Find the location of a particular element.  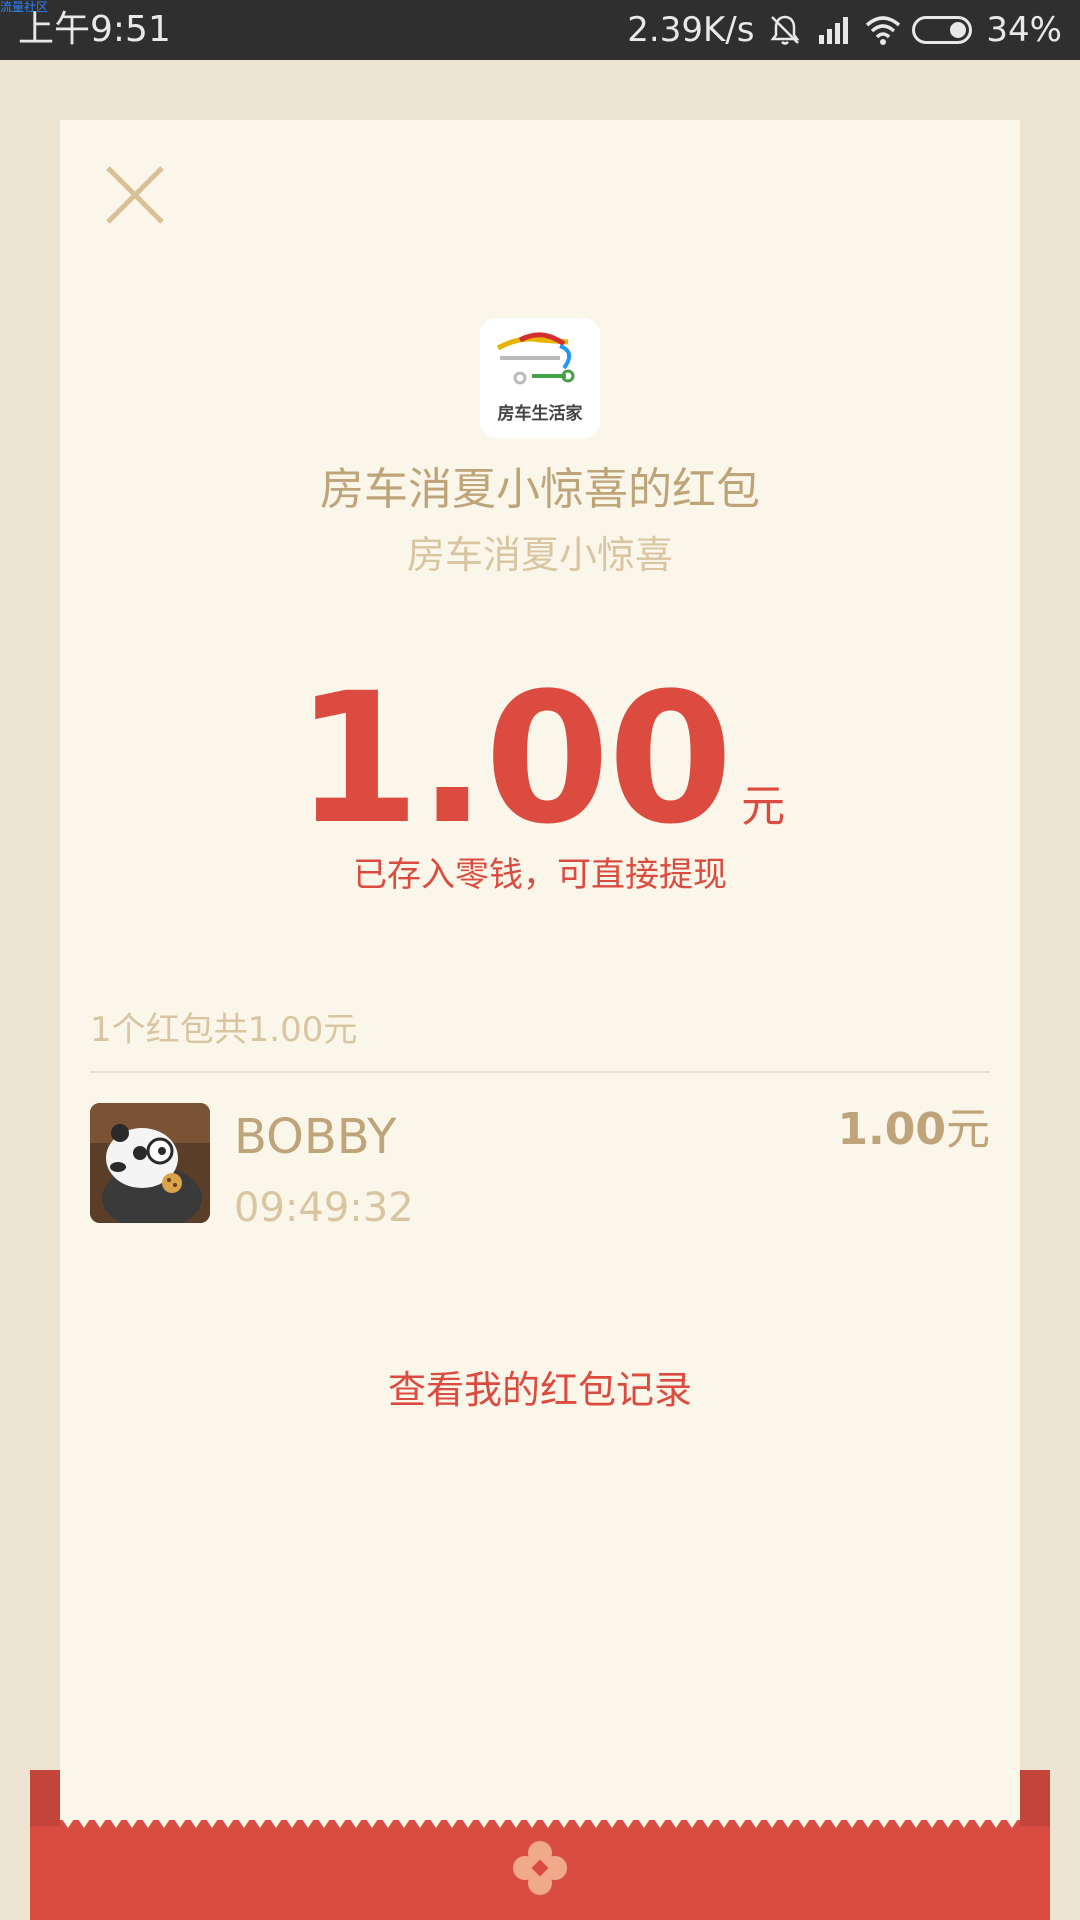

packet-title: 房车消夏小惊喜的红包 is located at coordinates (540, 489).